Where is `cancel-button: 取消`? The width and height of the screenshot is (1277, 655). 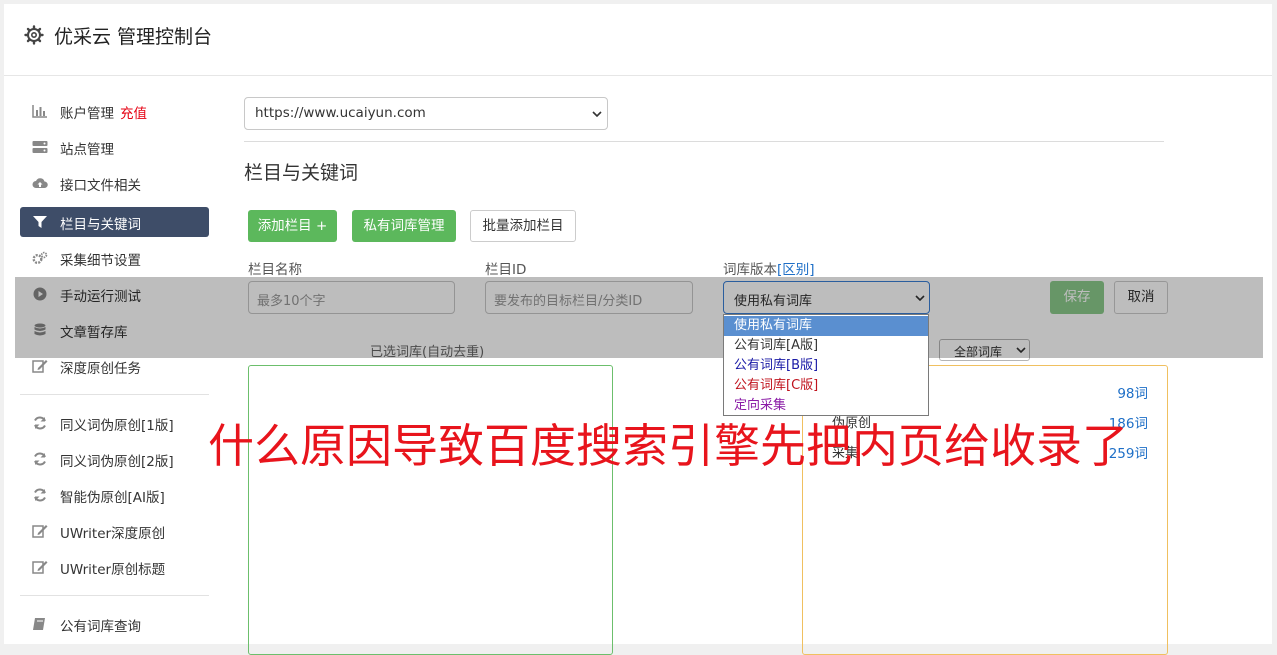 cancel-button: 取消 is located at coordinates (1141, 297).